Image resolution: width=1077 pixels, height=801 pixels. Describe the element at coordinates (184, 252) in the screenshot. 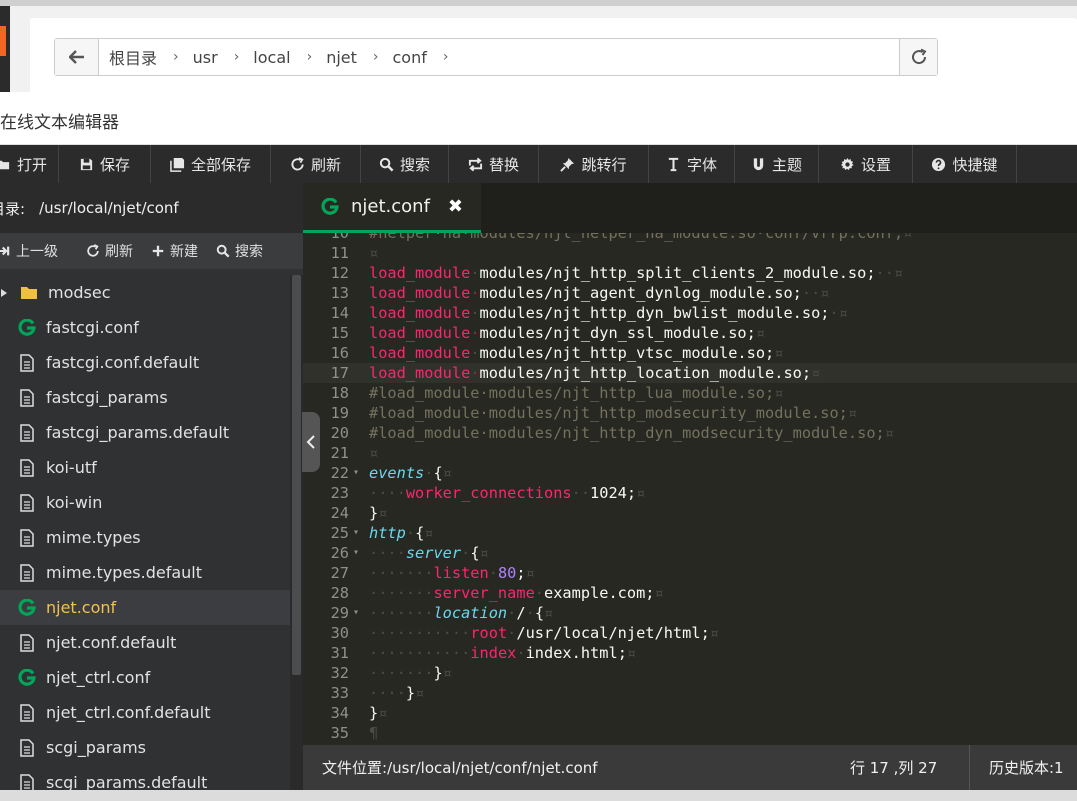

I see `sidebar-action-label: 新建` at that location.